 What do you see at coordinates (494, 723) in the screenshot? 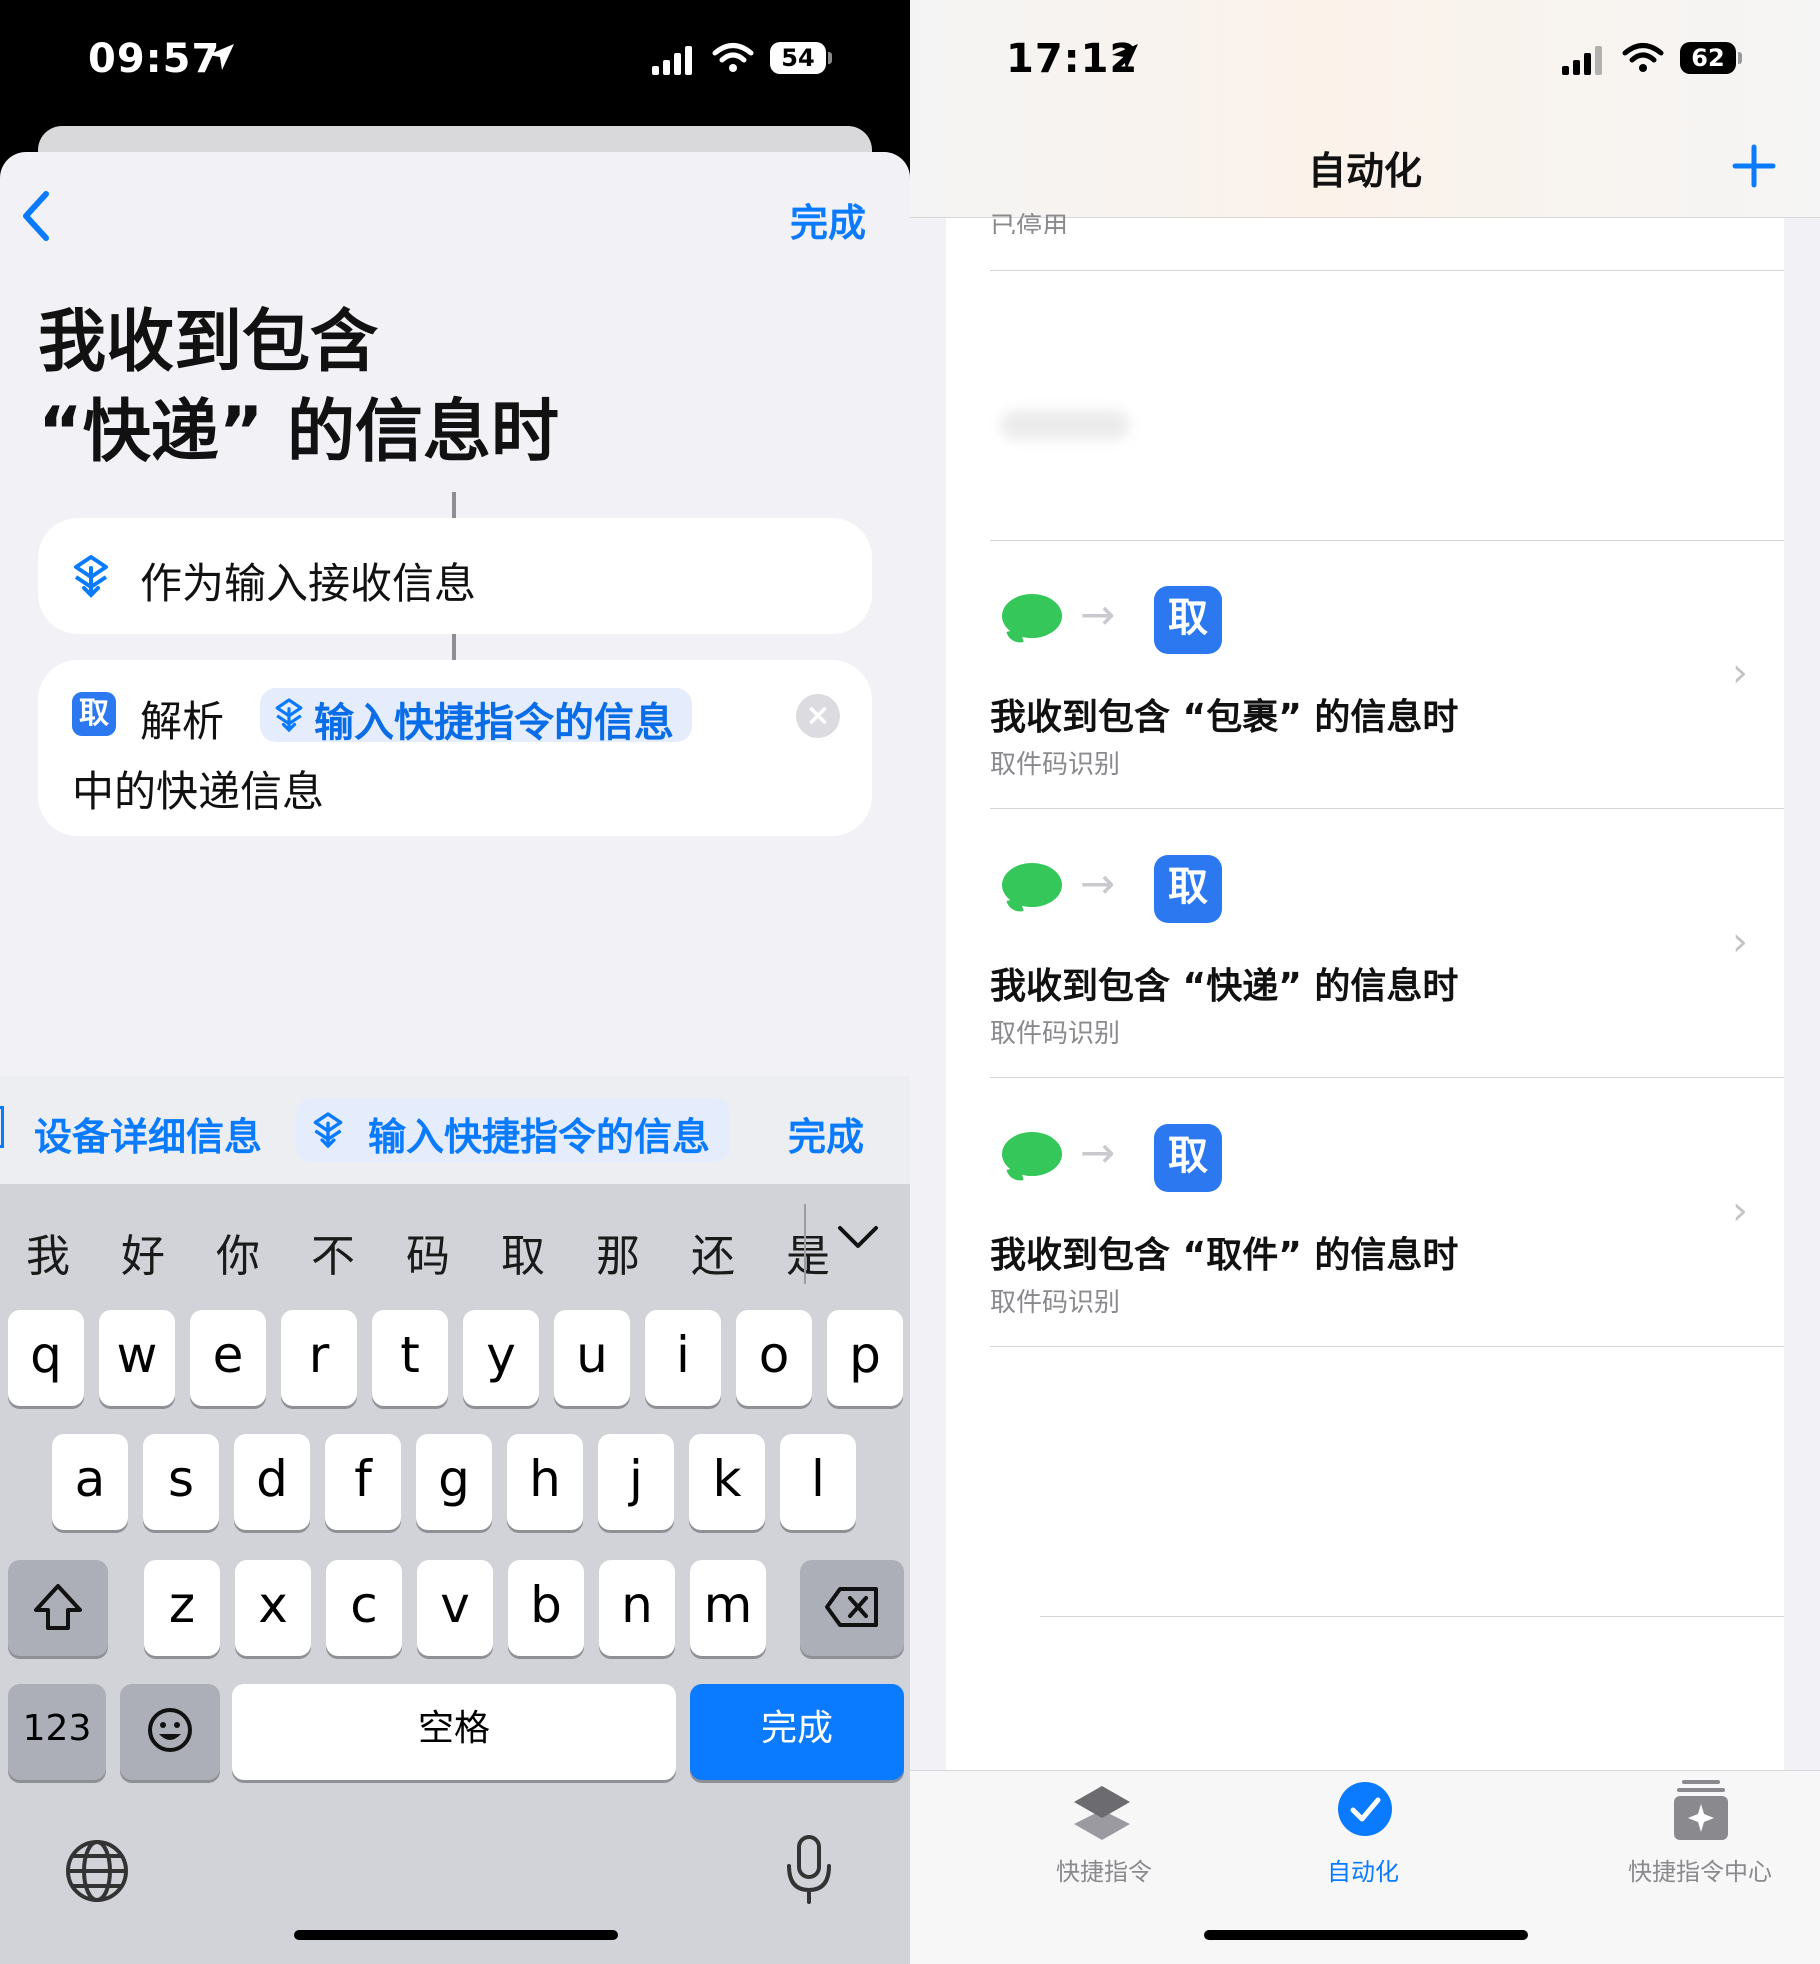
I see `variable-label: 输入快捷指令的信息` at bounding box center [494, 723].